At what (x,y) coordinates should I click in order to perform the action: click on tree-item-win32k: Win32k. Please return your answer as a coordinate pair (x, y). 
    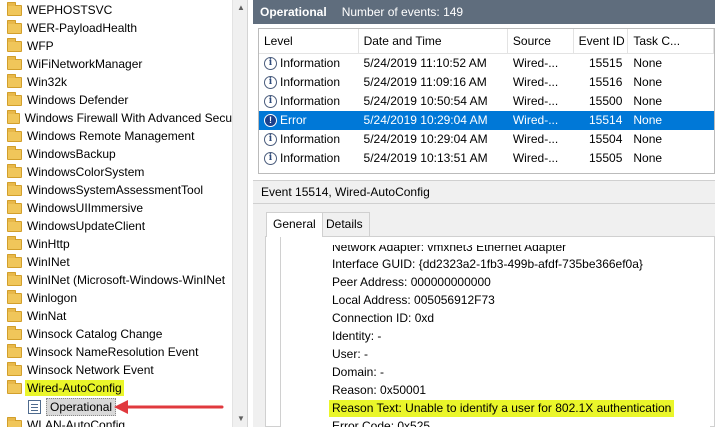
    Looking at the image, I should click on (116, 82).